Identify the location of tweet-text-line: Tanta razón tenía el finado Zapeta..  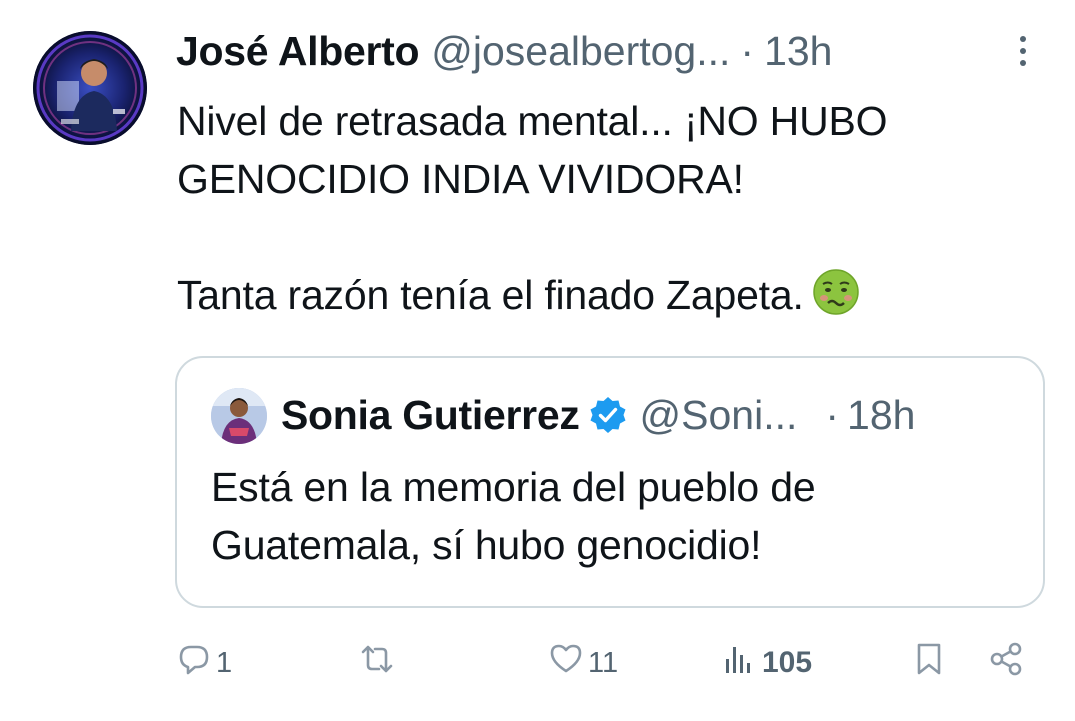
(490, 295).